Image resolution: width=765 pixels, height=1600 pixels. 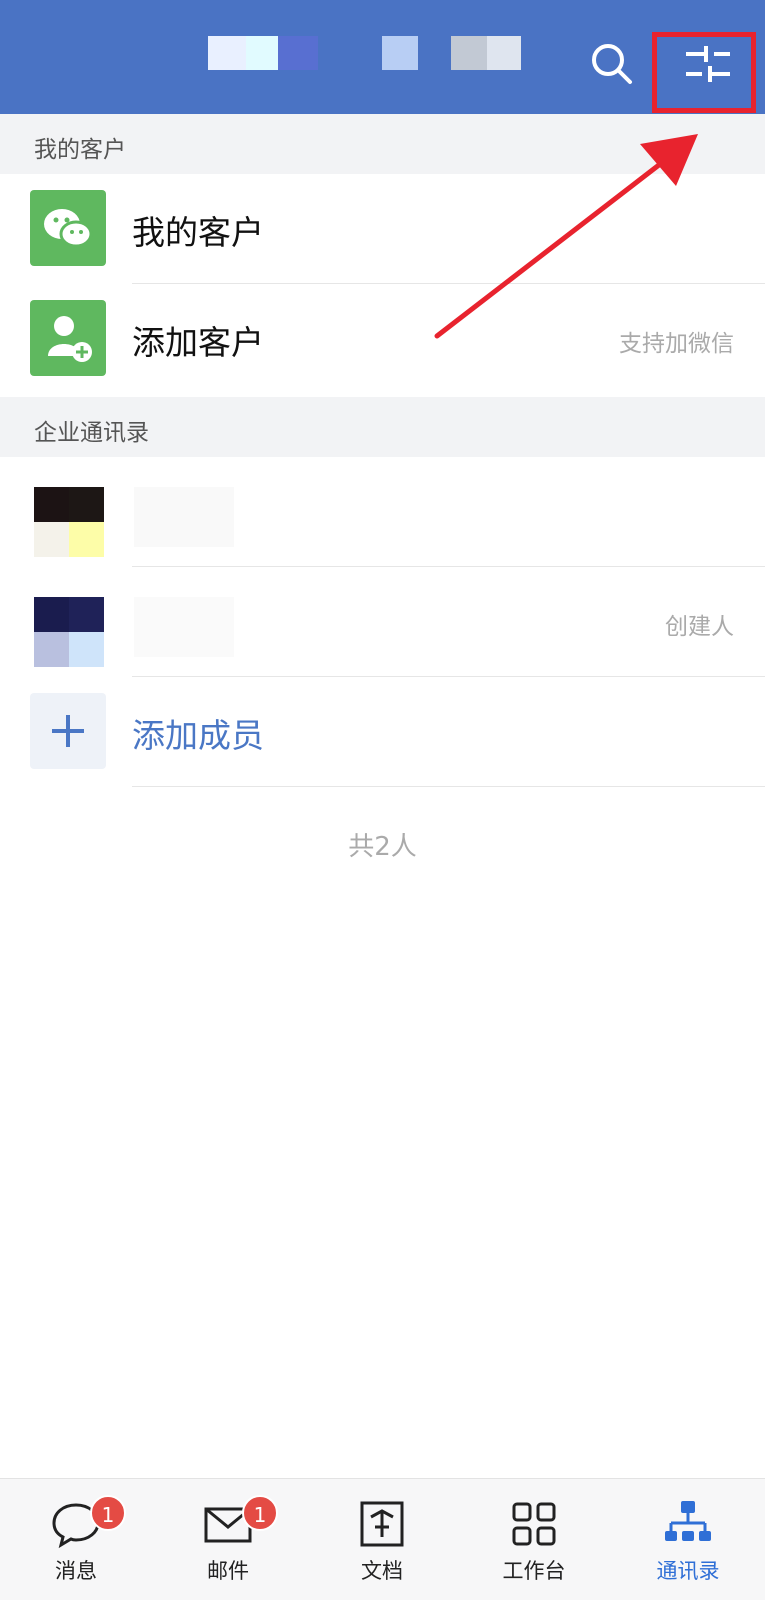 I want to click on plus-icon, so click(x=68, y=731).